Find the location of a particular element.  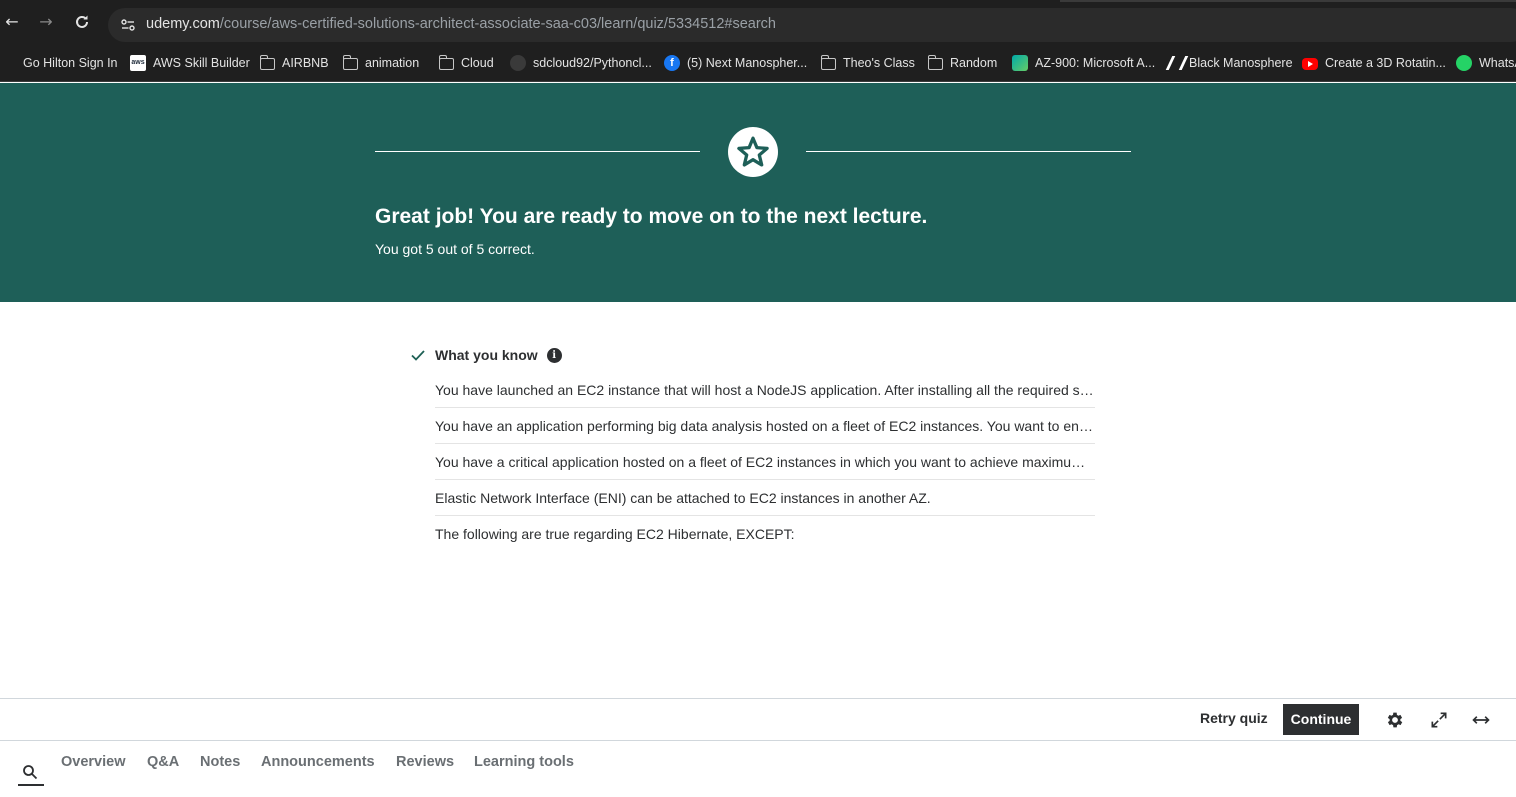

divider-right is located at coordinates (968, 151).